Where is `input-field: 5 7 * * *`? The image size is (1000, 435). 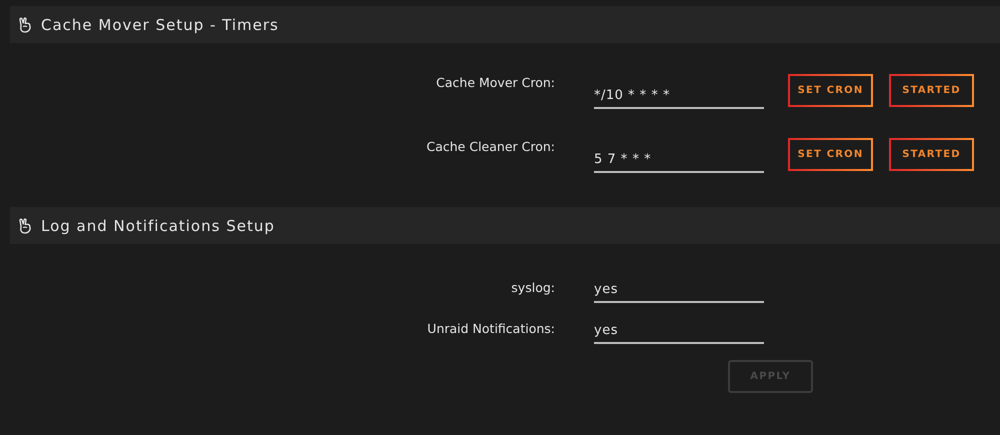
input-field: 5 7 * * * is located at coordinates (679, 159).